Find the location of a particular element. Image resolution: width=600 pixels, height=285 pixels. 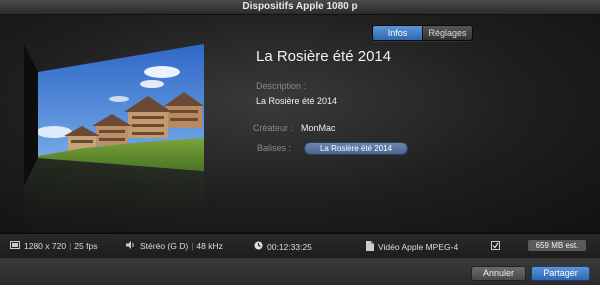

audio-status: Stéréo (G D) | 48 kHz is located at coordinates (174, 246).